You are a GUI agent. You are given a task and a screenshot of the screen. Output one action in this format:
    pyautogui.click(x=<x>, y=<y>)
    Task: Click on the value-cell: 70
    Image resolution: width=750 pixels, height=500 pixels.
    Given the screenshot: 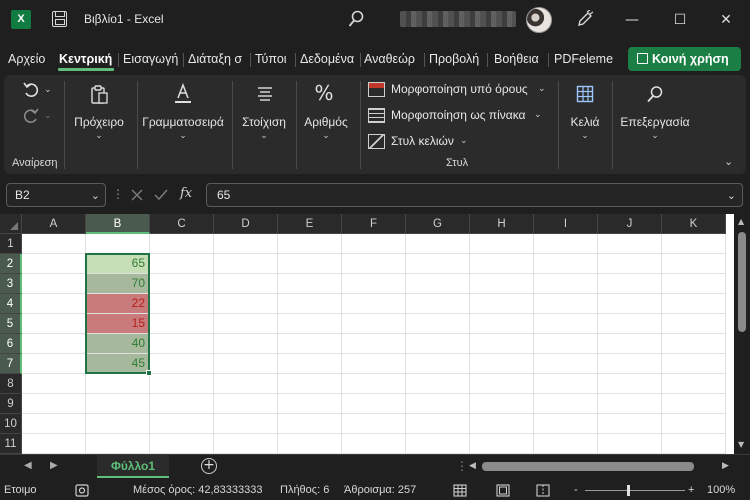 What is the action you would take?
    pyautogui.click(x=118, y=284)
    